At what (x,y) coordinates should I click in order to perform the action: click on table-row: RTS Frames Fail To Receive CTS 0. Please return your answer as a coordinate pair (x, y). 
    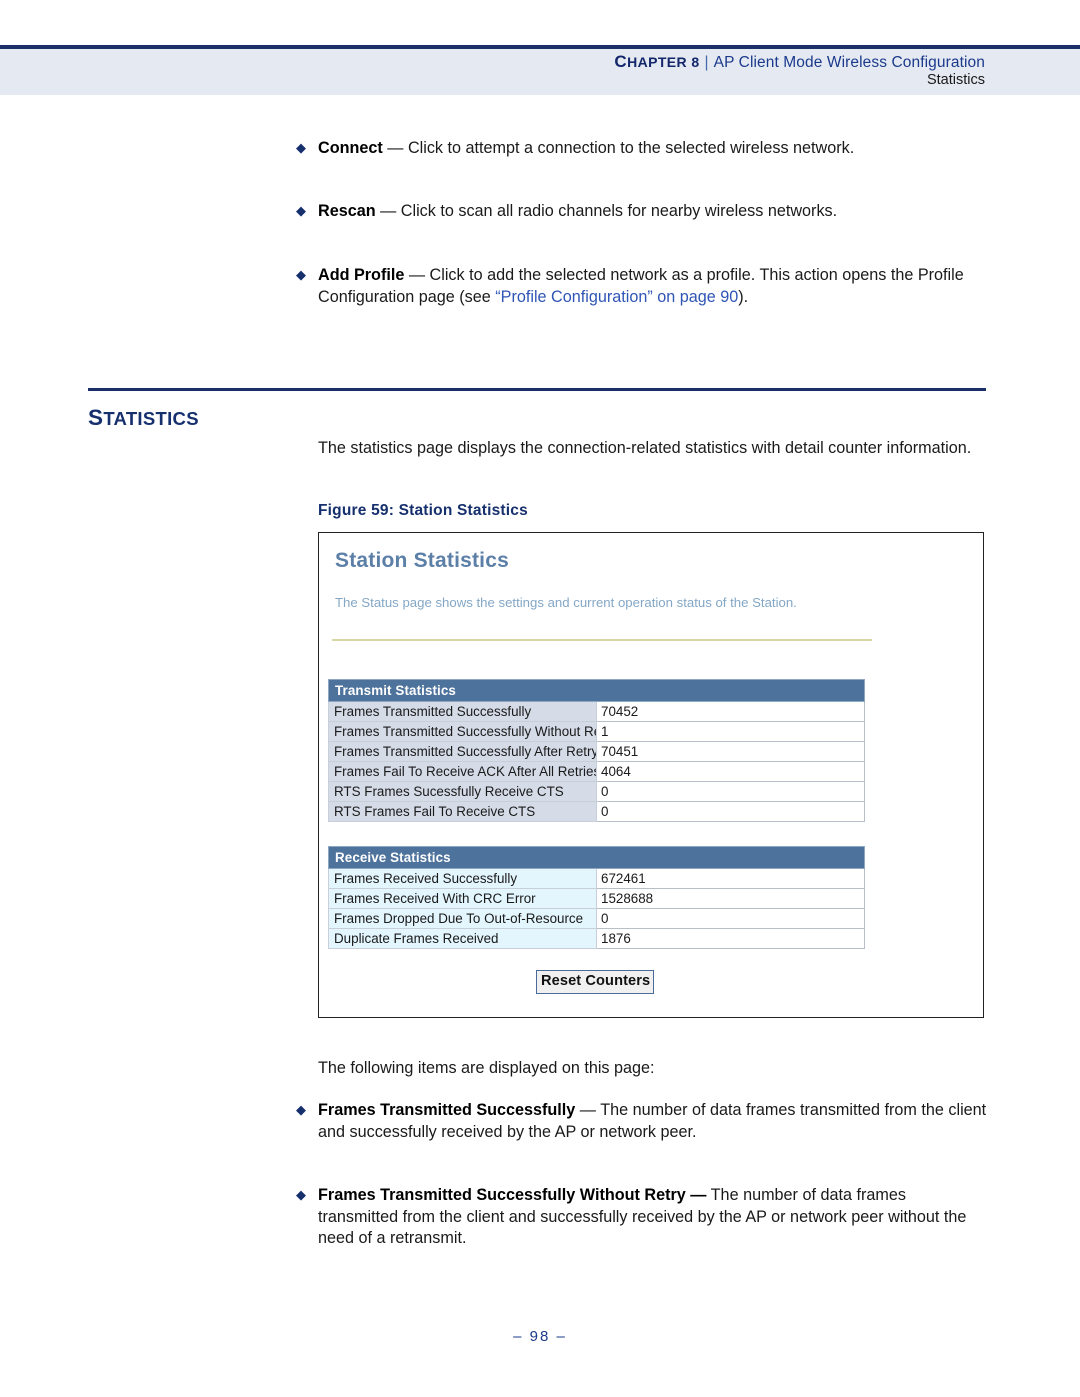
    Looking at the image, I should click on (596, 811).